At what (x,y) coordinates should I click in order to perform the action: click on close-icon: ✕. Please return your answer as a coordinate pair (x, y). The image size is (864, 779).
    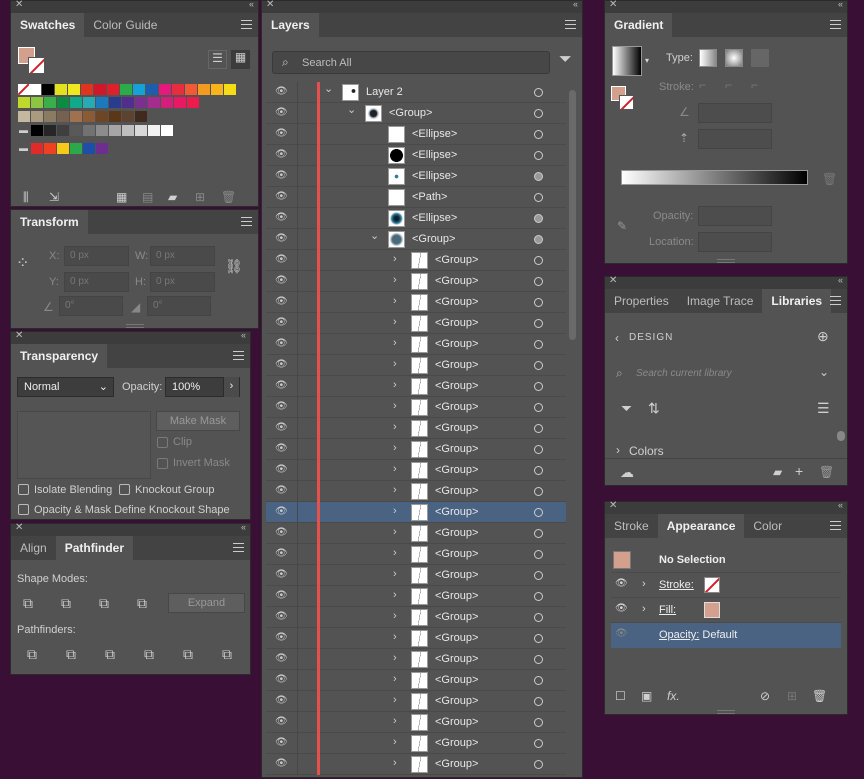
    Looking at the image, I should click on (613, 5).